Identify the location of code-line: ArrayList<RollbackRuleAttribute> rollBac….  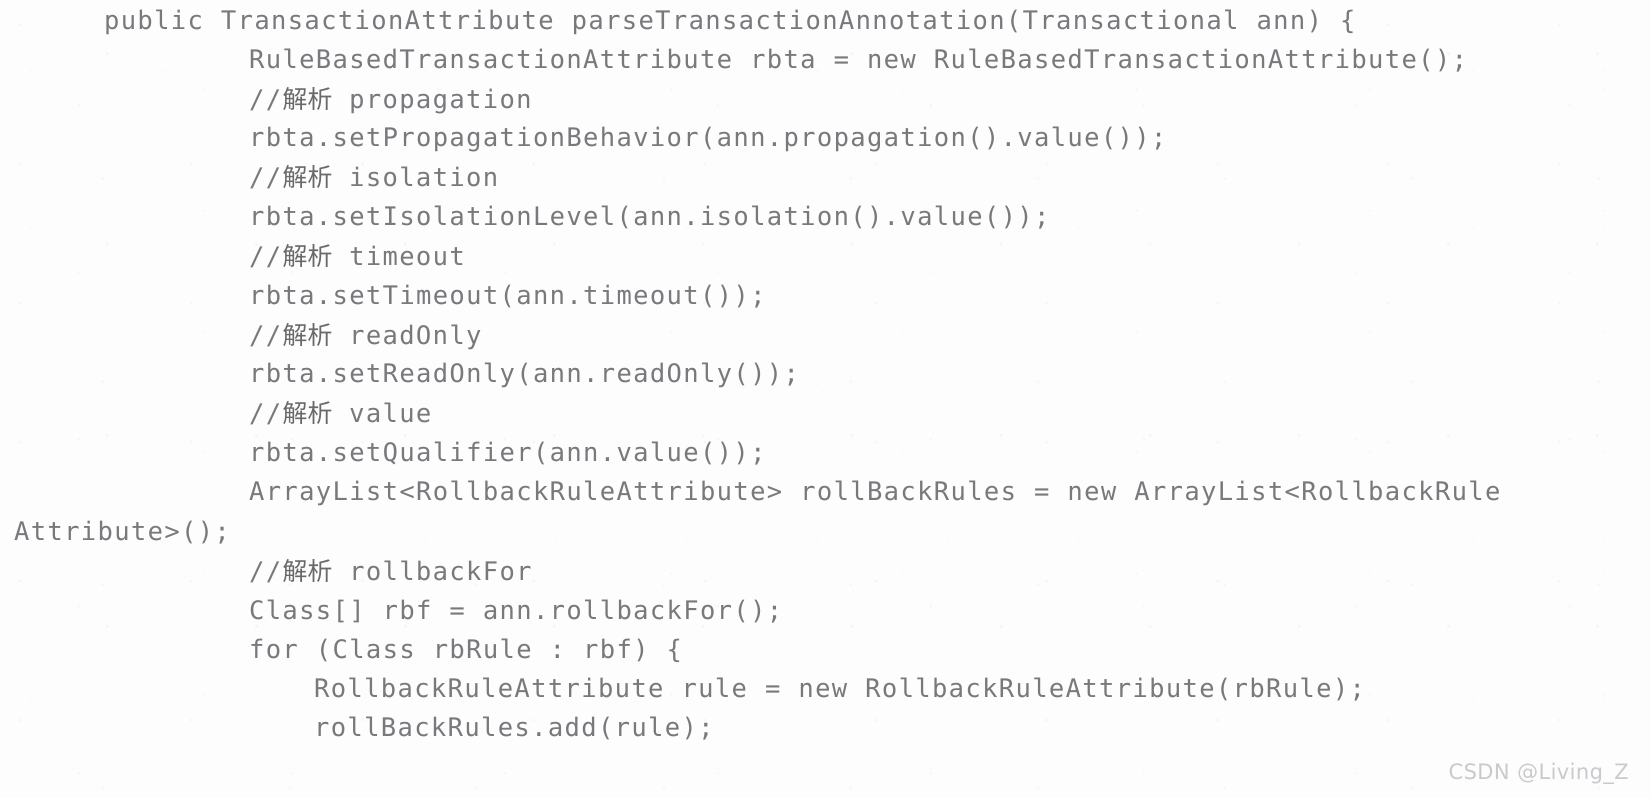
(875, 492).